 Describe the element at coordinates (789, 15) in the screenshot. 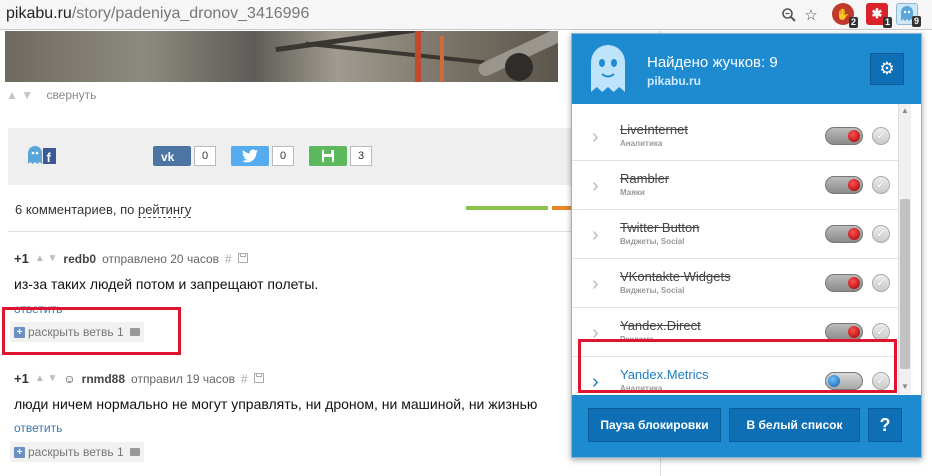

I see `zoom-icon` at that location.